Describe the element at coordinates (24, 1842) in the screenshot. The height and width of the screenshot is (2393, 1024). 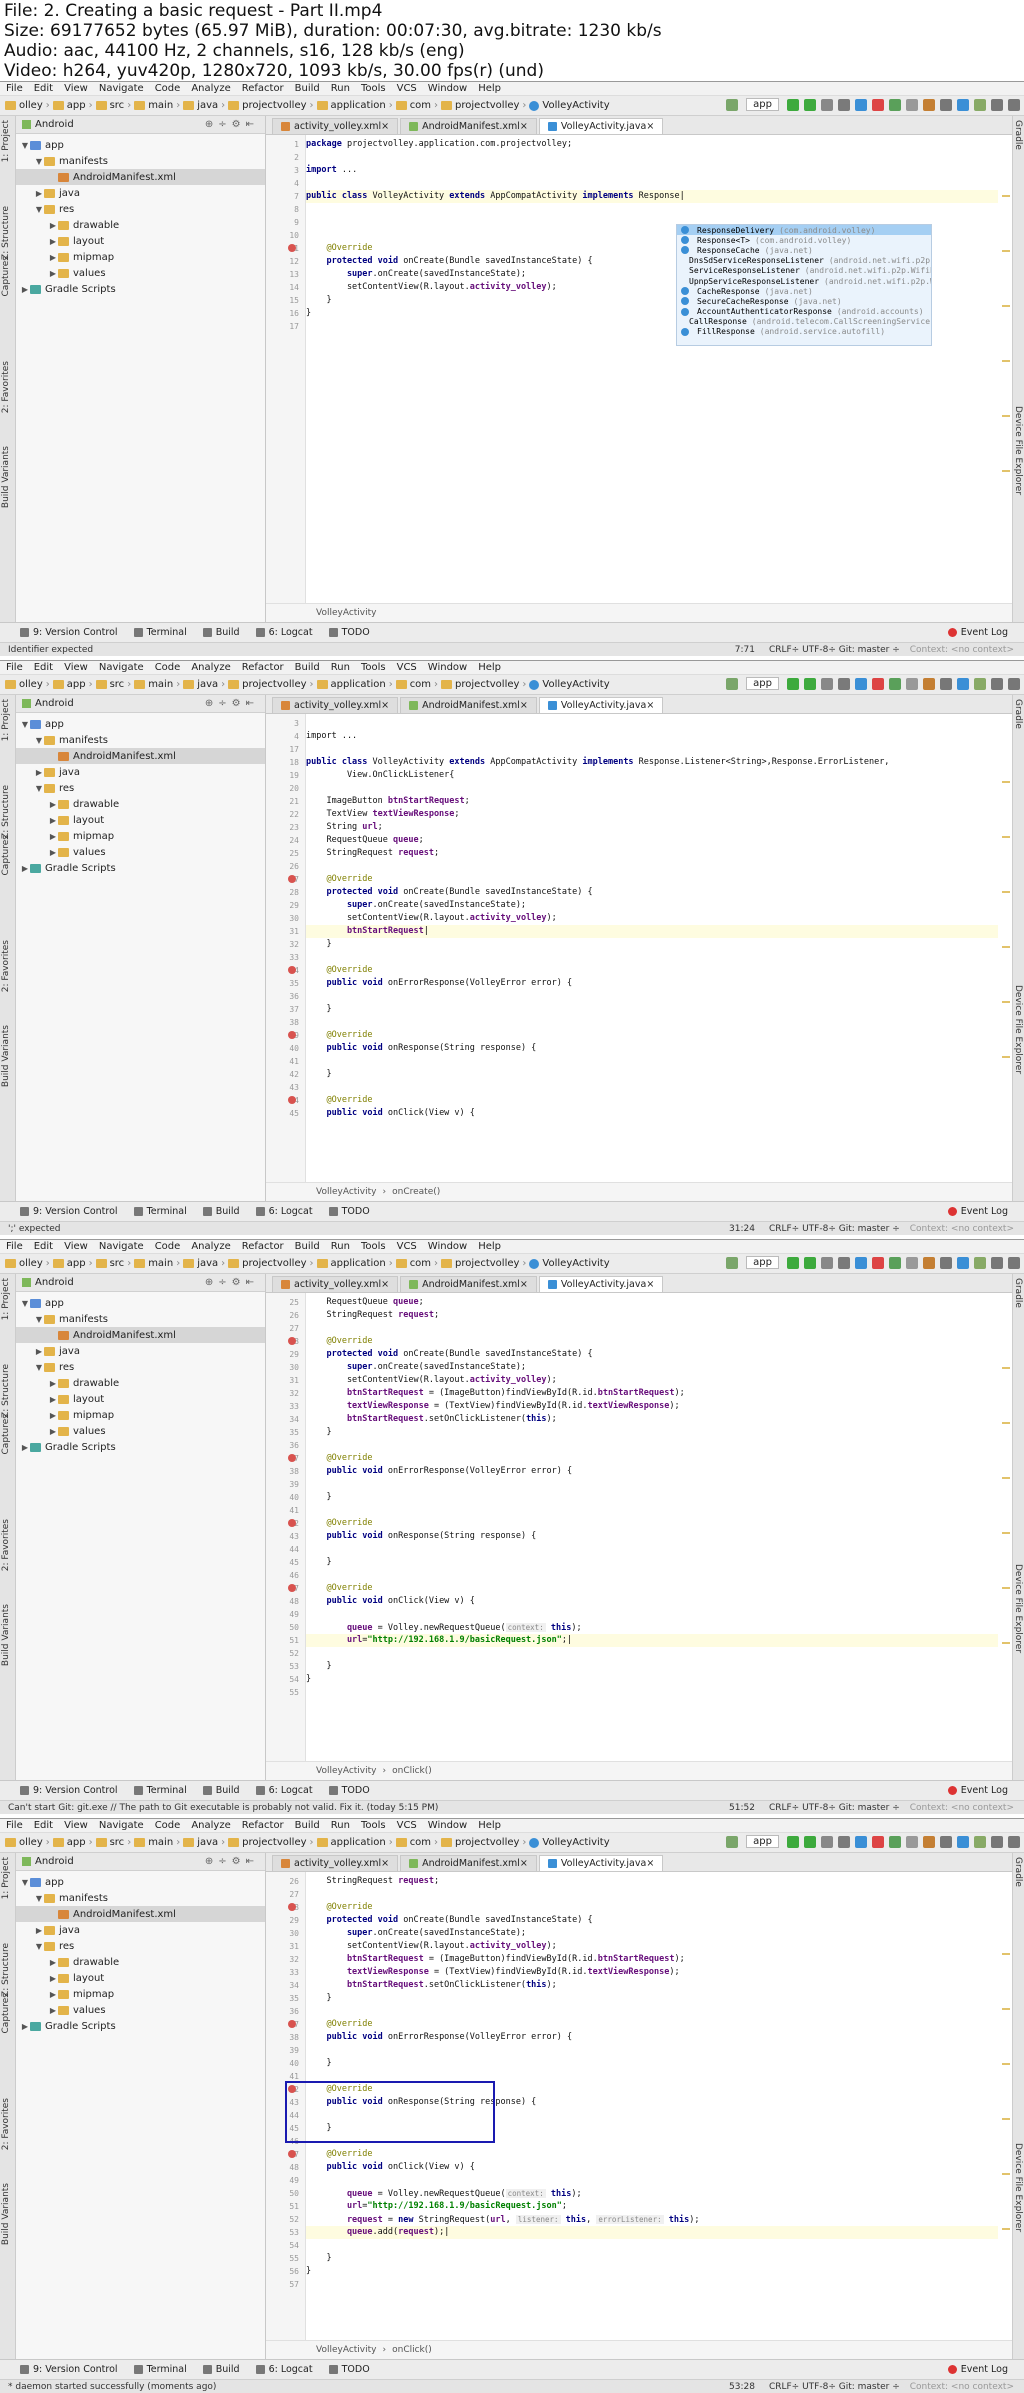
I see `breadcrumb-item: olley` at that location.